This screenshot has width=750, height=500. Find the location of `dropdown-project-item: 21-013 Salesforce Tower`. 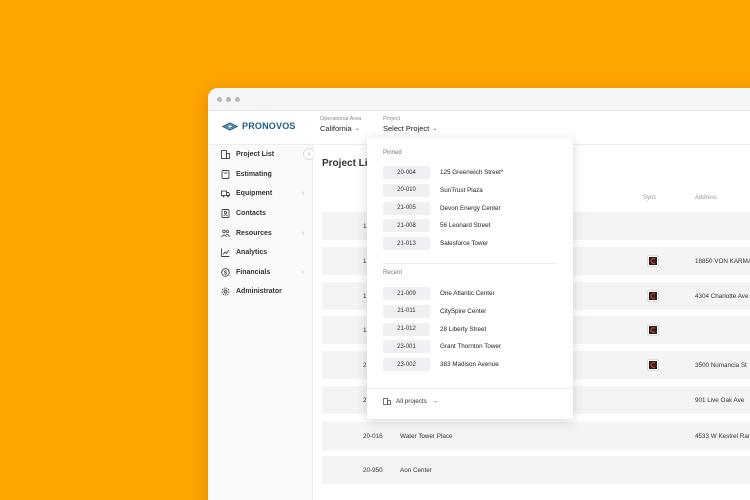

dropdown-project-item: 21-013 Salesforce Tower is located at coordinates (436, 244).